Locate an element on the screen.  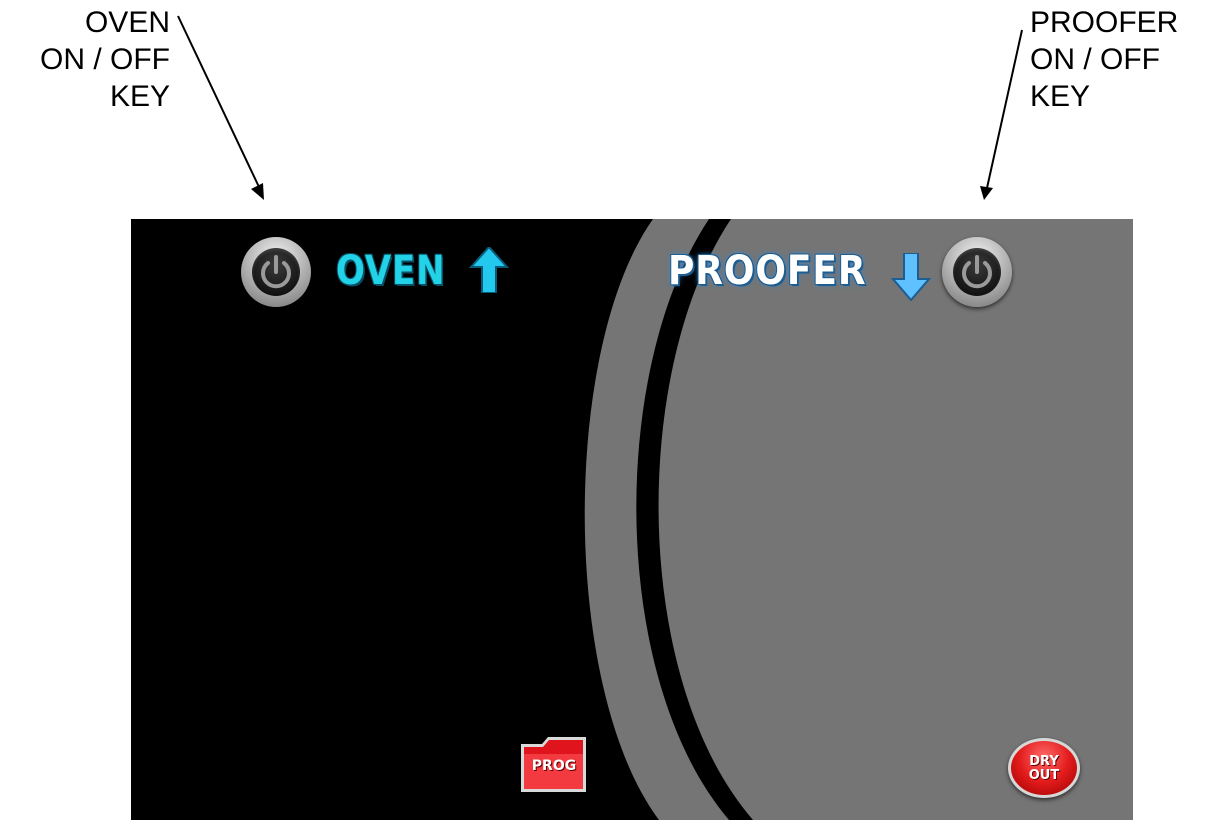
oven-arrowhead is located at coordinates (257, 191).